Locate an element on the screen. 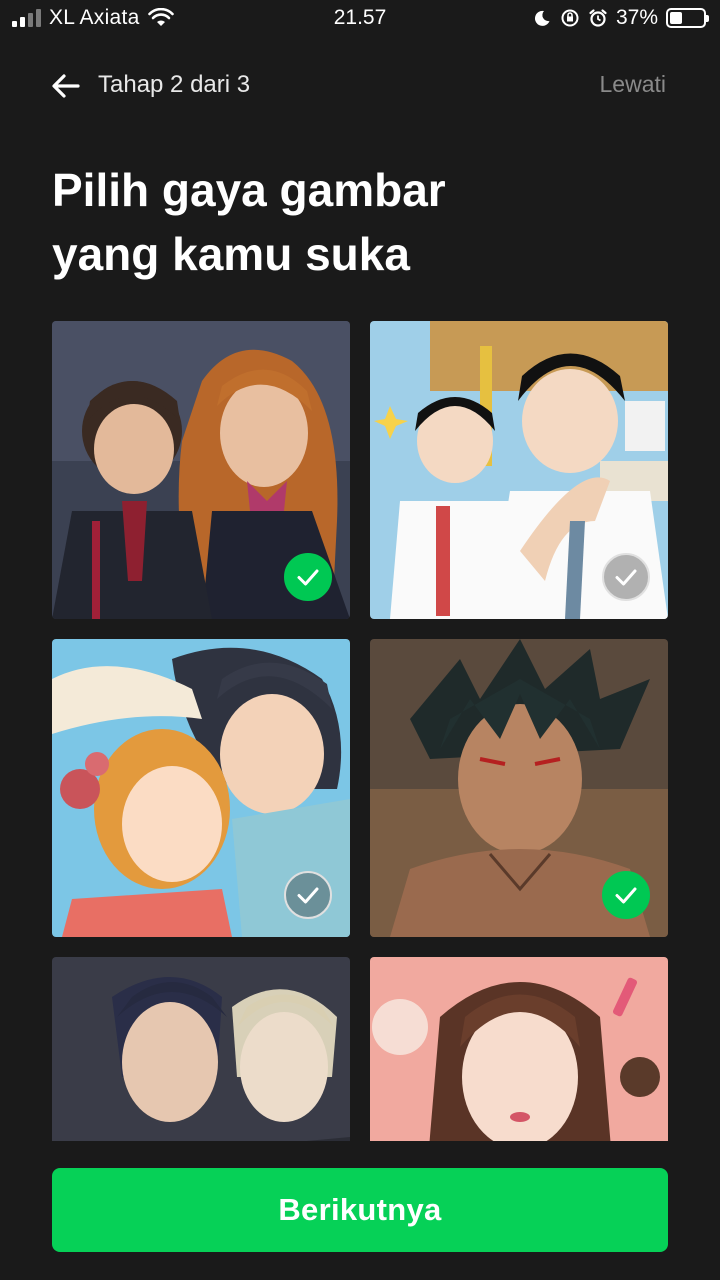  alarm-icon is located at coordinates (598, 18).